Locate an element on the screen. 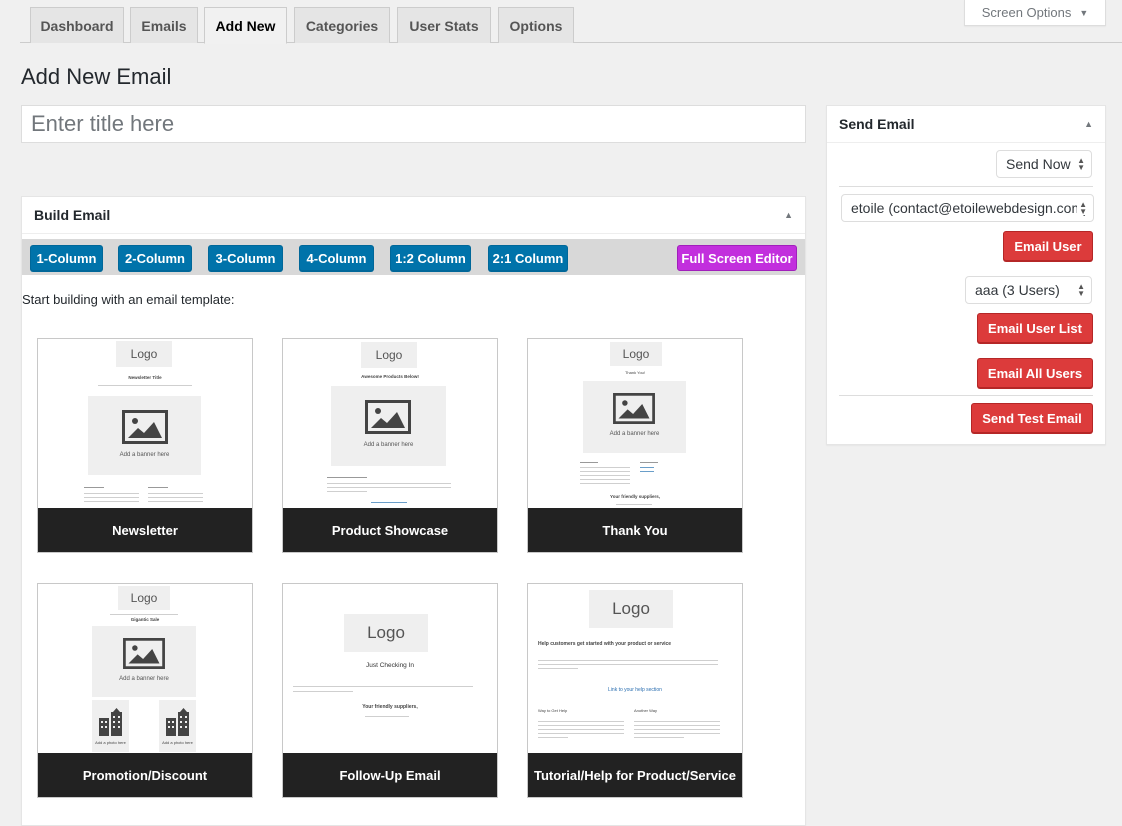 Image resolution: width=1122 pixels, height=826 pixels. template-label: Tutorial/Help for Product/Service is located at coordinates (635, 775).